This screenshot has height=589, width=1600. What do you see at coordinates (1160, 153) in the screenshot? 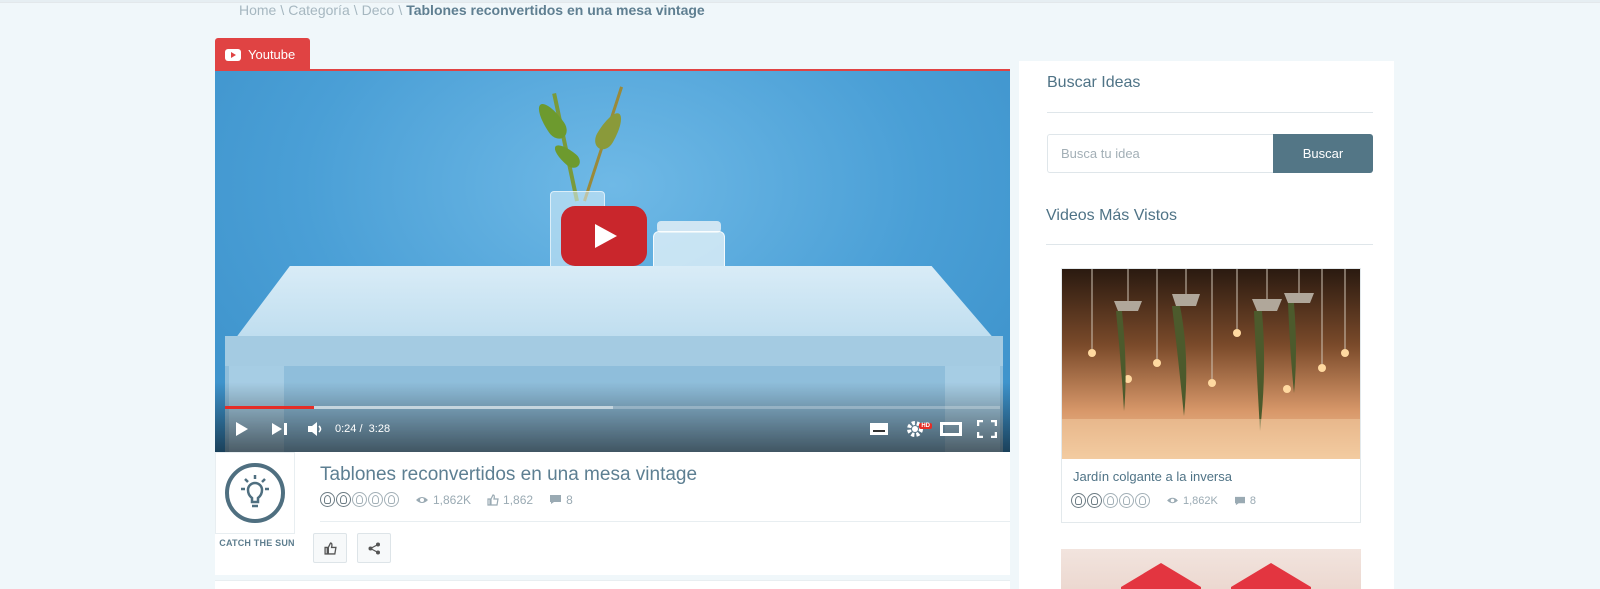
I see `search-input` at bounding box center [1160, 153].